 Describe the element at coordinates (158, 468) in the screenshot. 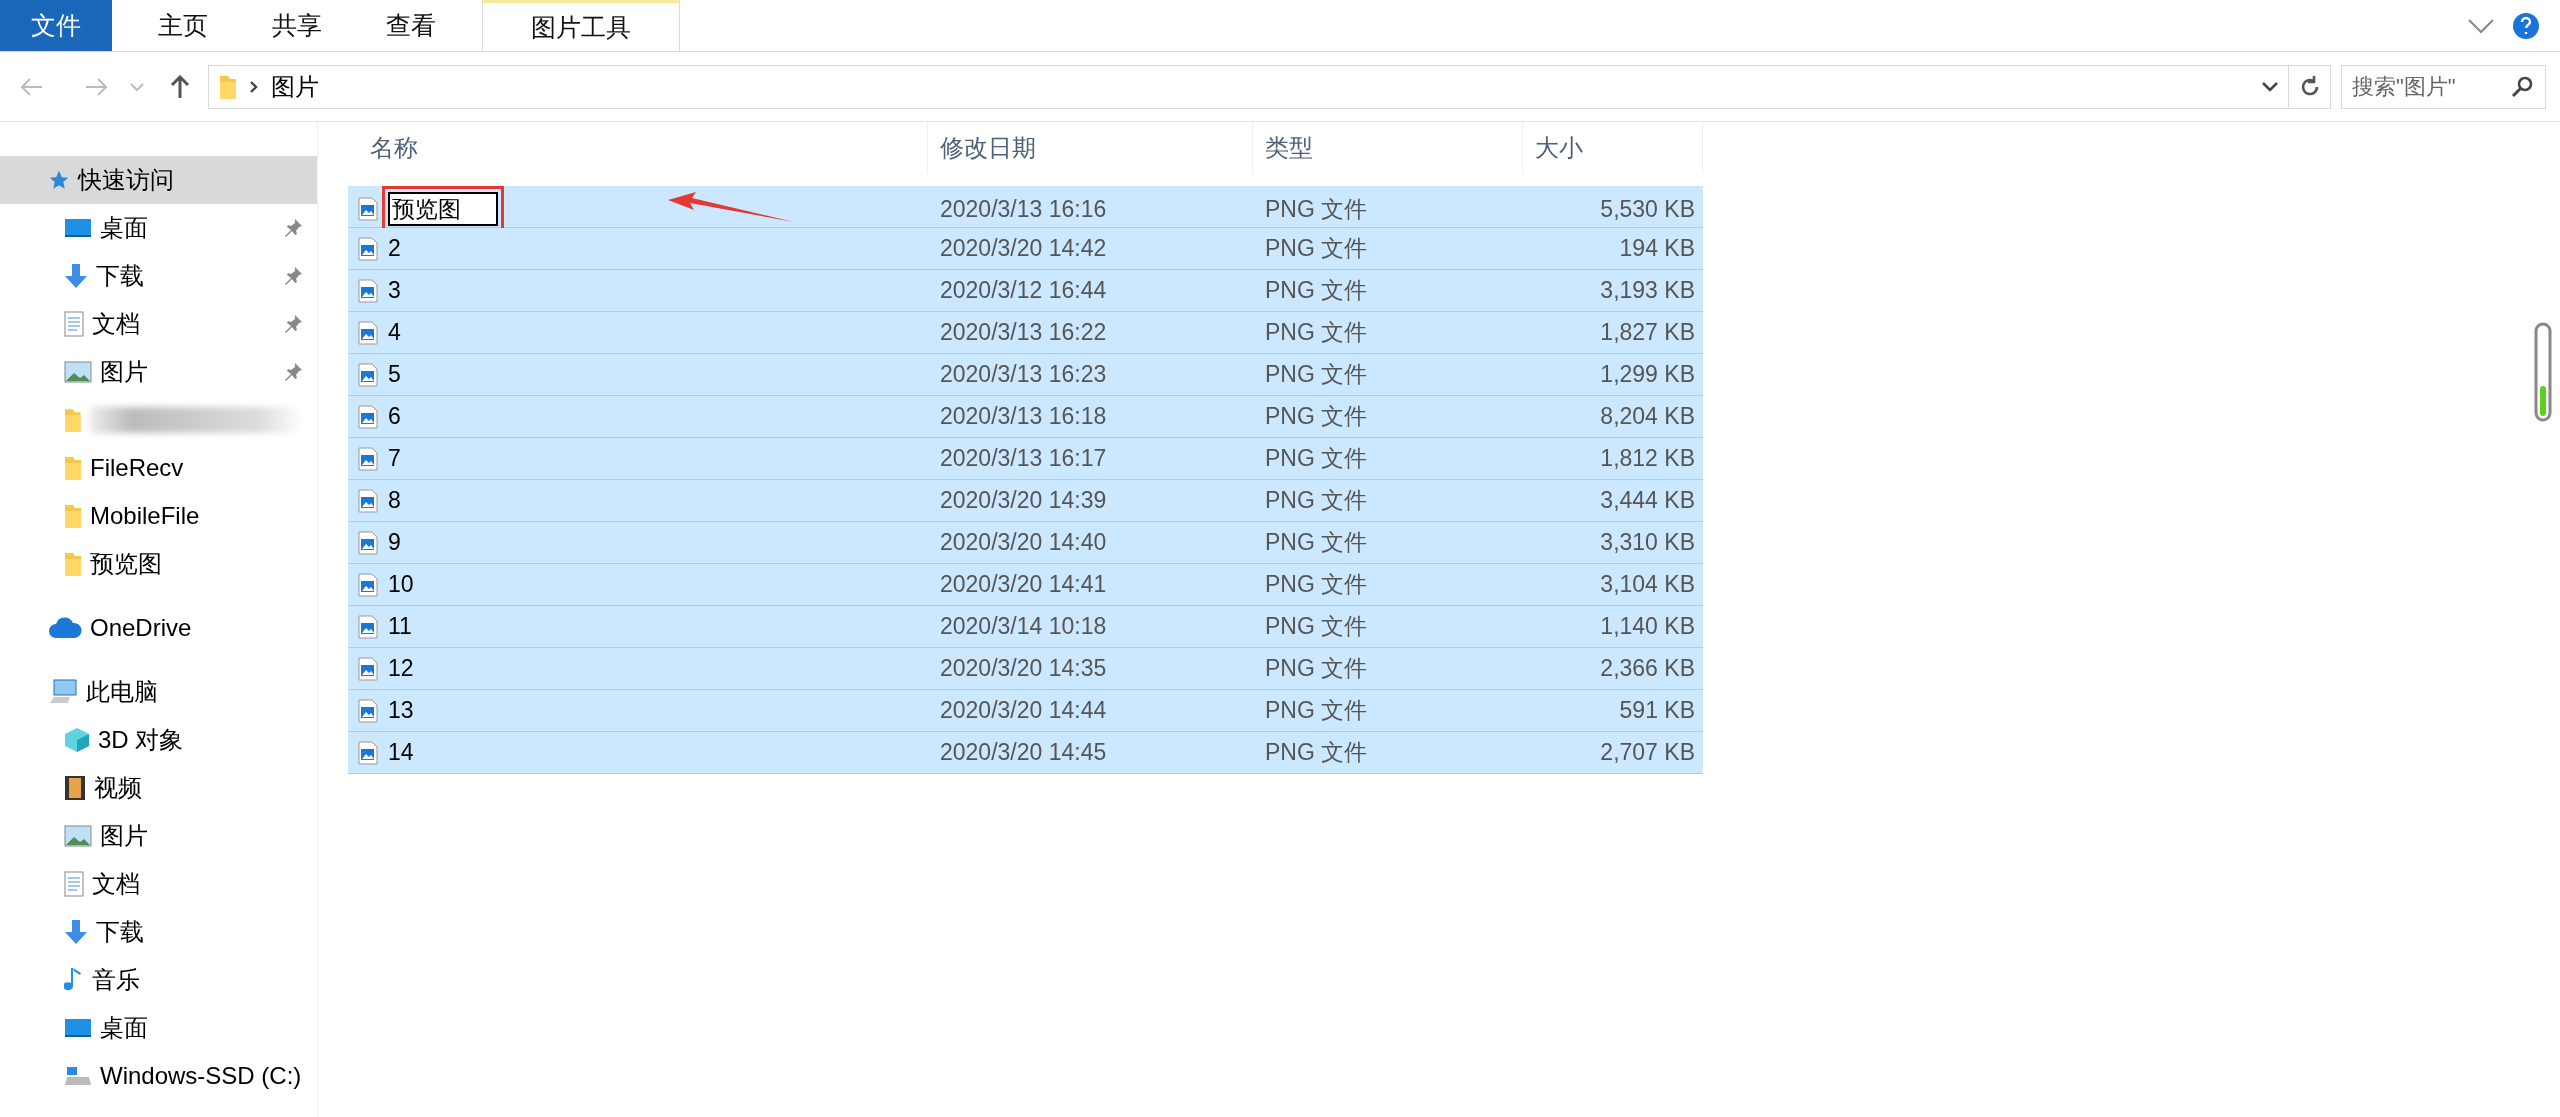

I see `sidebar-item: FileRecv` at that location.